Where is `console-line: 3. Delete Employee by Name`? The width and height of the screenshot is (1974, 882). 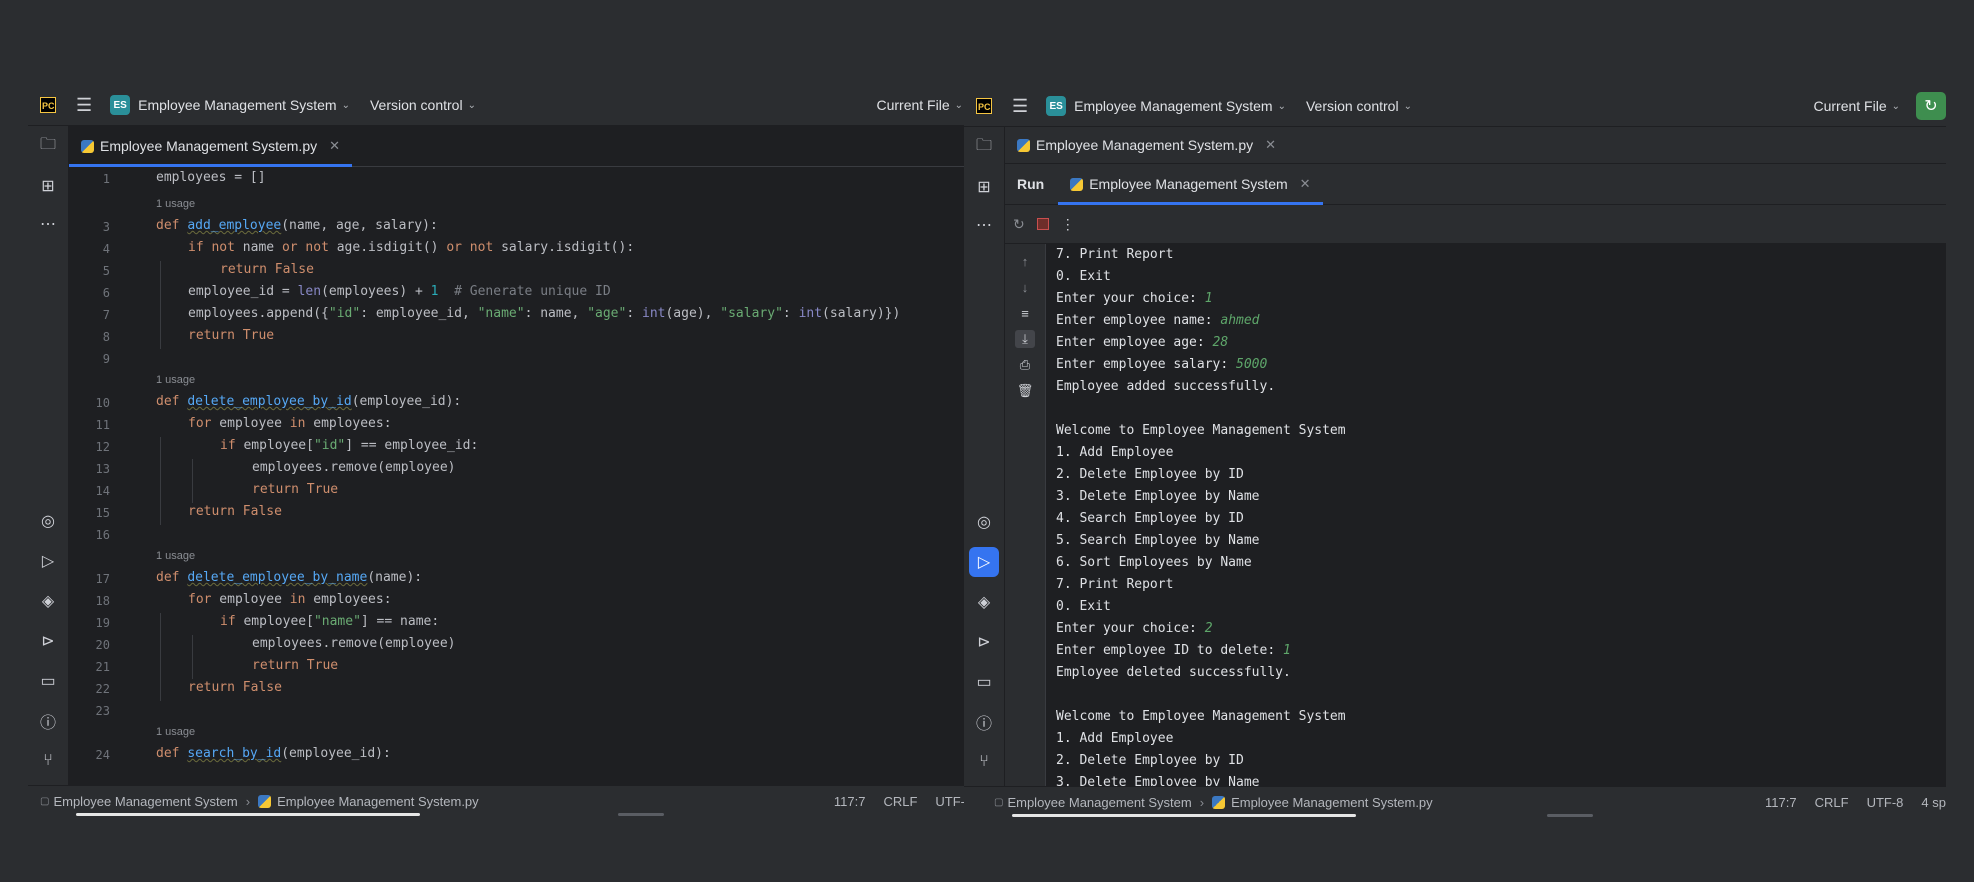
console-line: 3. Delete Employee by Name is located at coordinates (1158, 780).